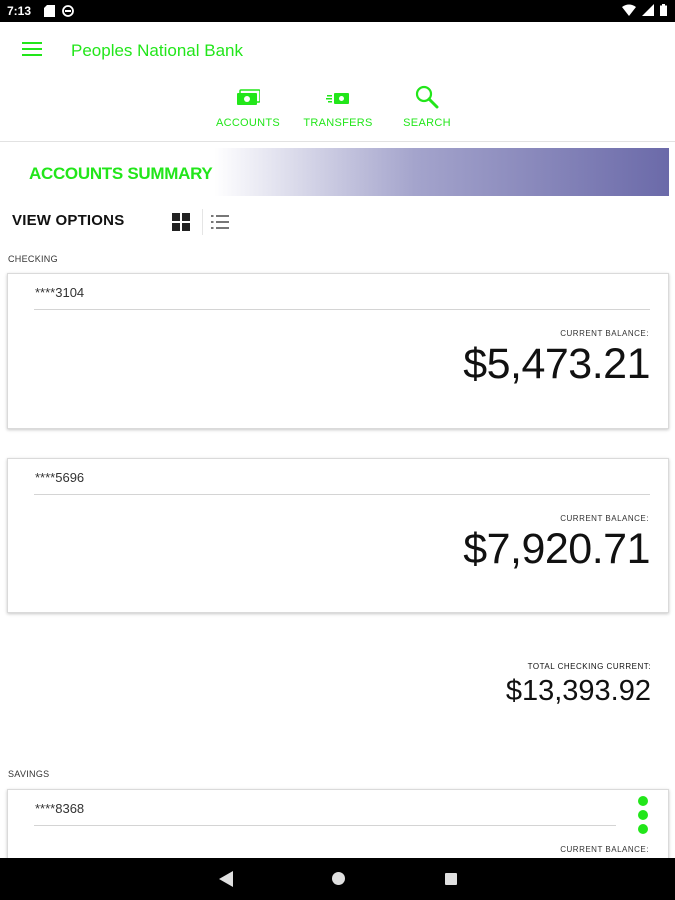  Describe the element at coordinates (338, 123) in the screenshot. I see `tab-transfers-label: TRANSFERS` at that location.